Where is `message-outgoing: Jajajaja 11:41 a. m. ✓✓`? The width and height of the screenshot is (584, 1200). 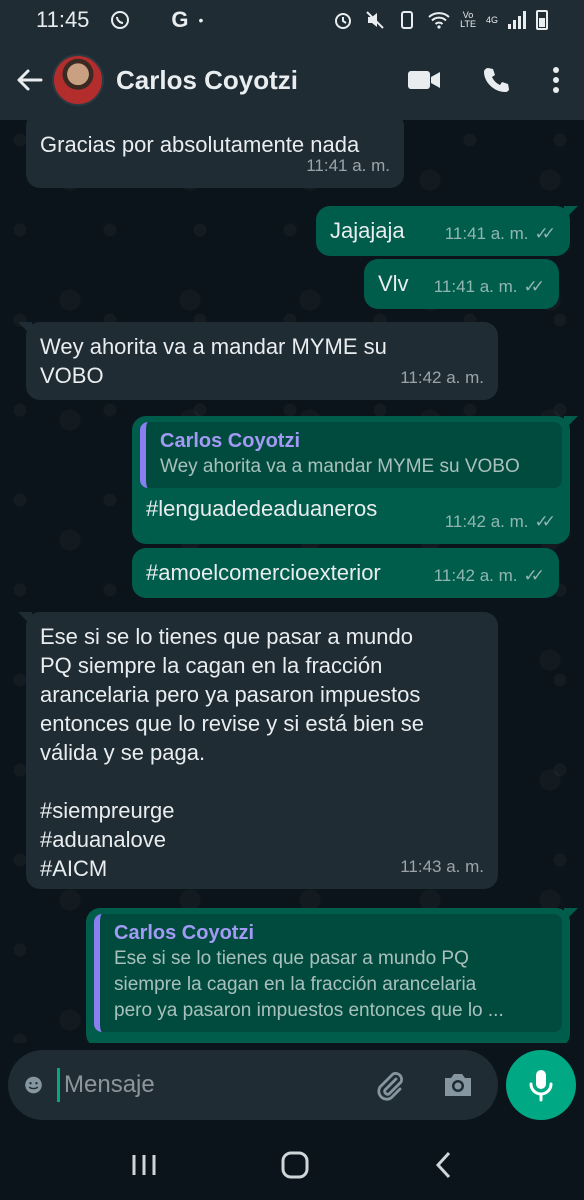 message-outgoing: Jajajaja 11:41 a. m. ✓✓ is located at coordinates (447, 231).